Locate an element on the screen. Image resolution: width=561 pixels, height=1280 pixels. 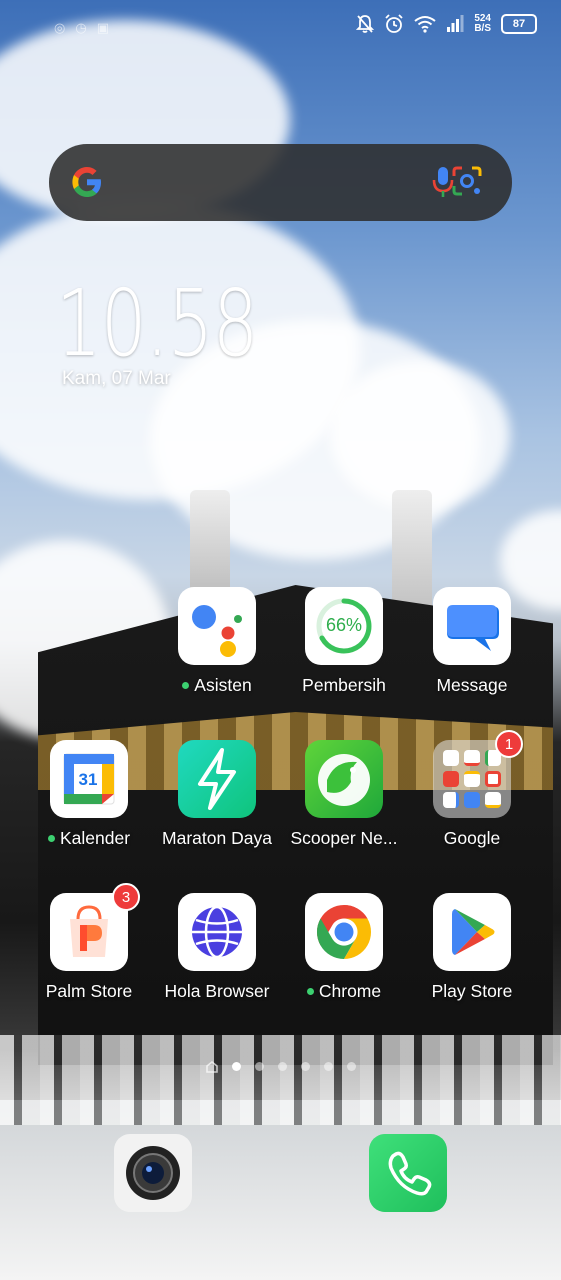
google-folder-icon: 1 is located at coordinates (478, 774).